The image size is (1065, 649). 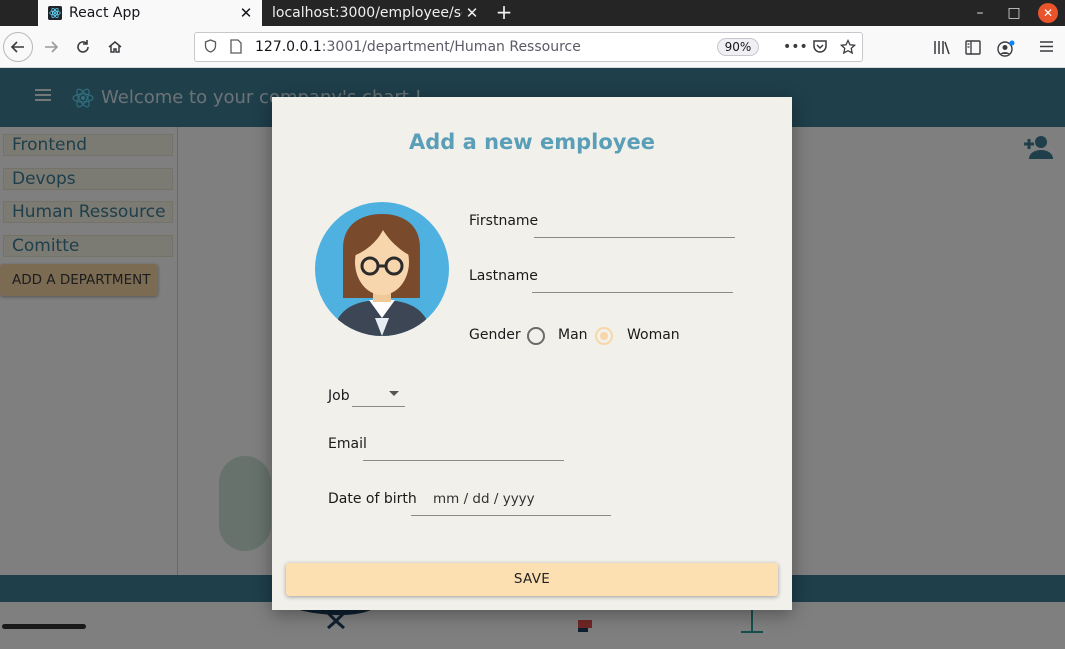 What do you see at coordinates (536, 336) in the screenshot?
I see `gender-man-radio` at bounding box center [536, 336].